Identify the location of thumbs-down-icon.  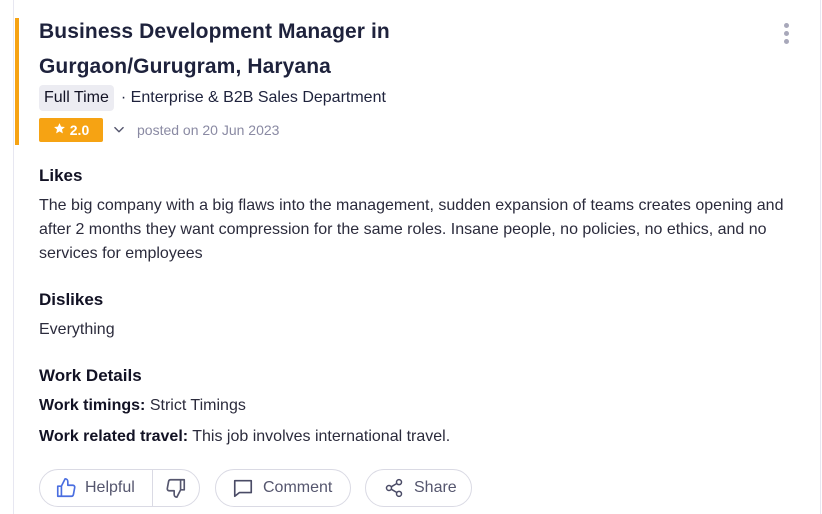
(176, 488).